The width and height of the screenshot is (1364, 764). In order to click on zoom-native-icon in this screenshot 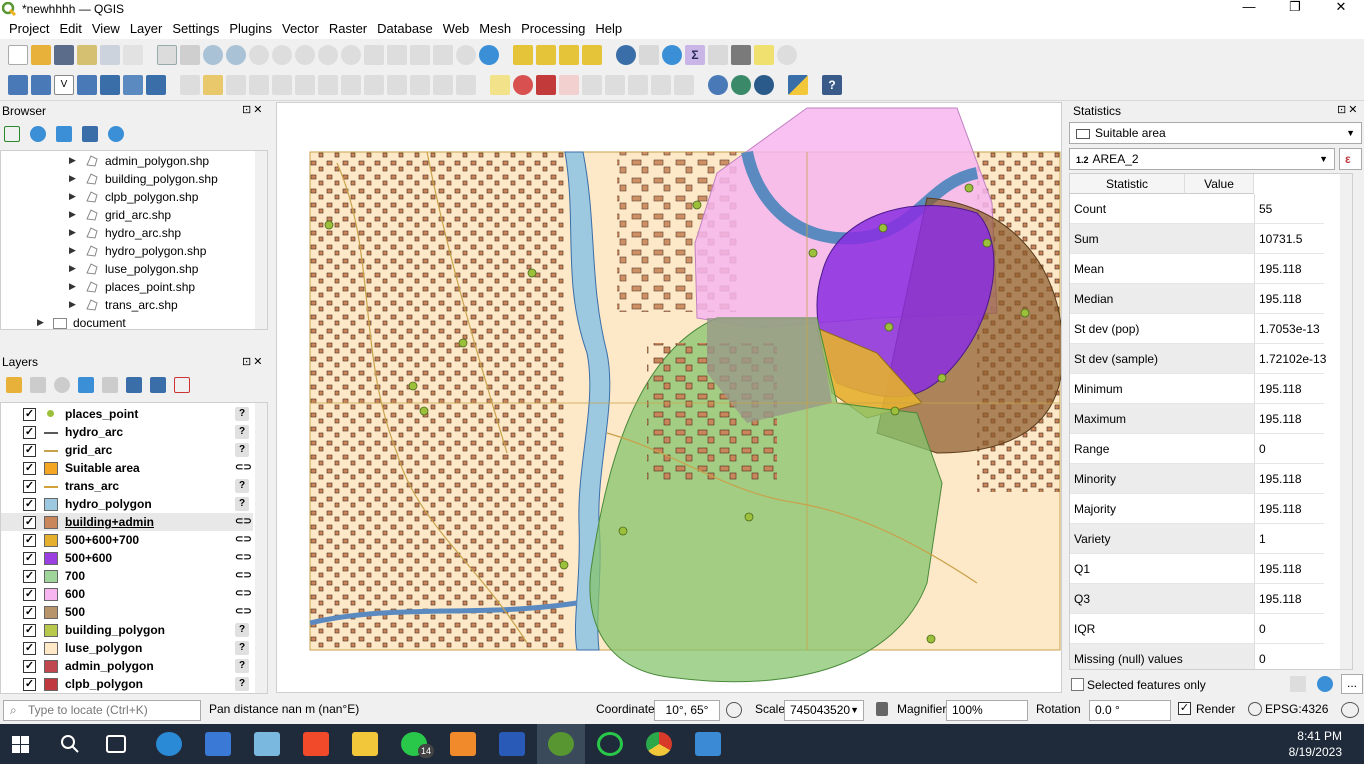, I will do `click(351, 54)`.